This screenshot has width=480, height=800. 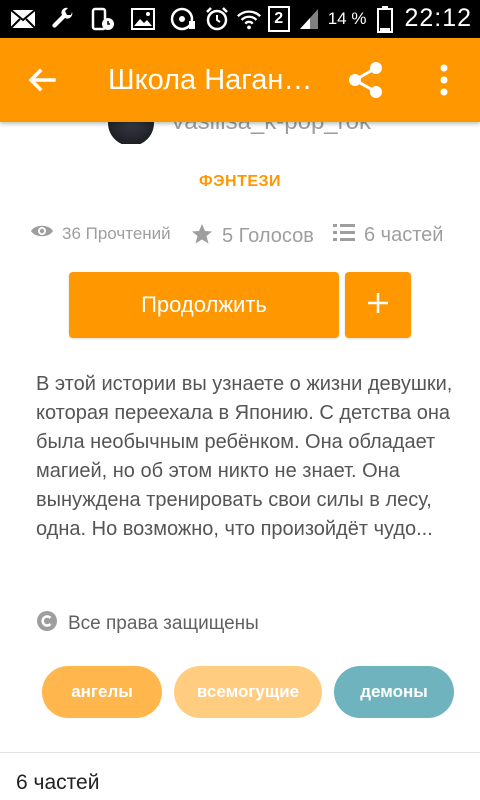 I want to click on parts-count: 6 частей, so click(x=404, y=235).